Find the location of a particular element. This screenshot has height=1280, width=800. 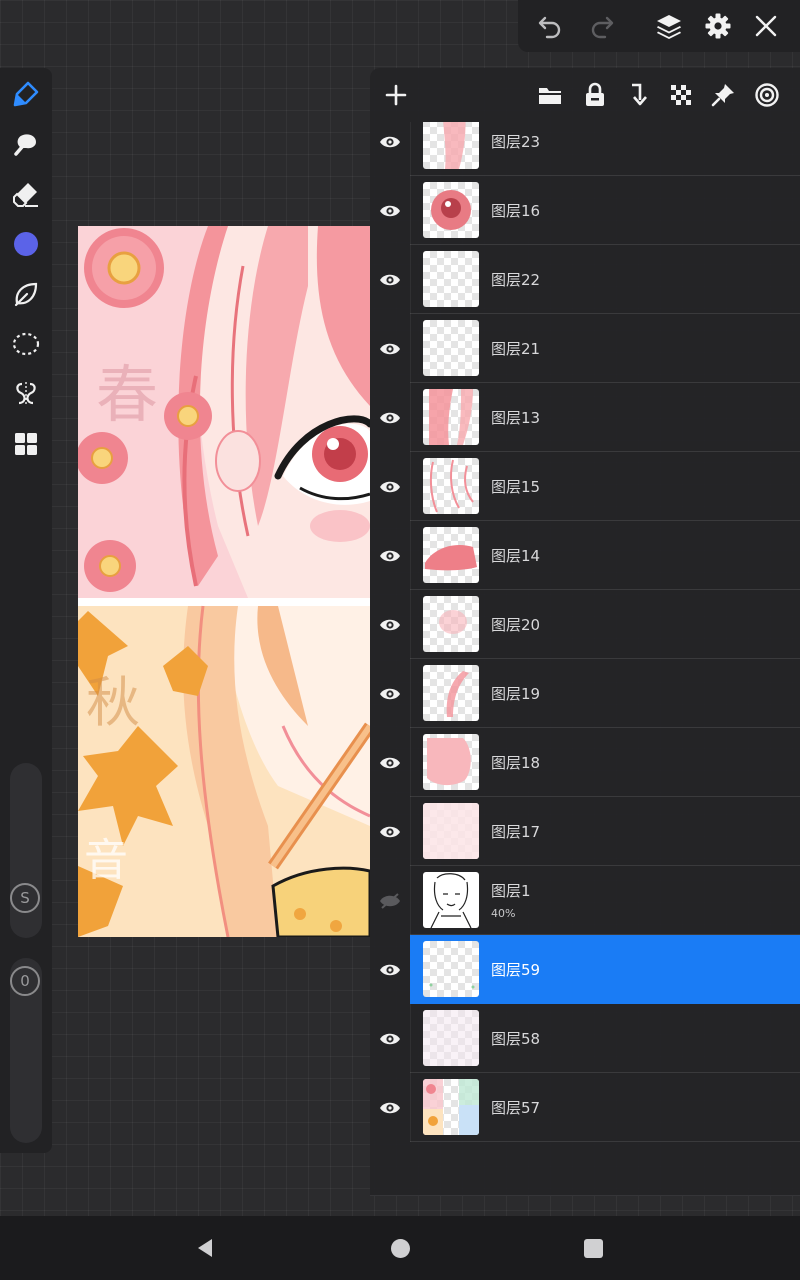

tool-strip: S 0 is located at coordinates (26, 610).